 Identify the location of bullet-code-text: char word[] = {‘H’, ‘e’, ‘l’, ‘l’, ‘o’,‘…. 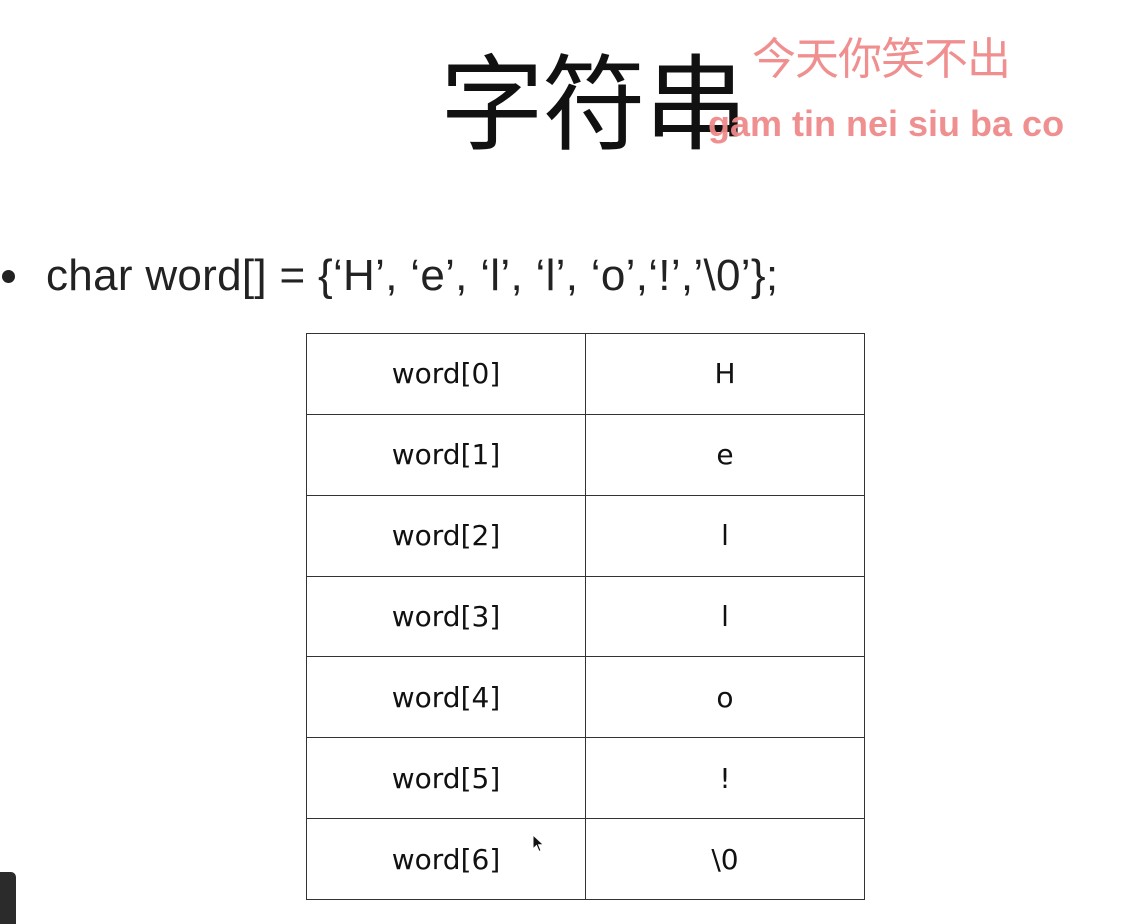
(412, 275).